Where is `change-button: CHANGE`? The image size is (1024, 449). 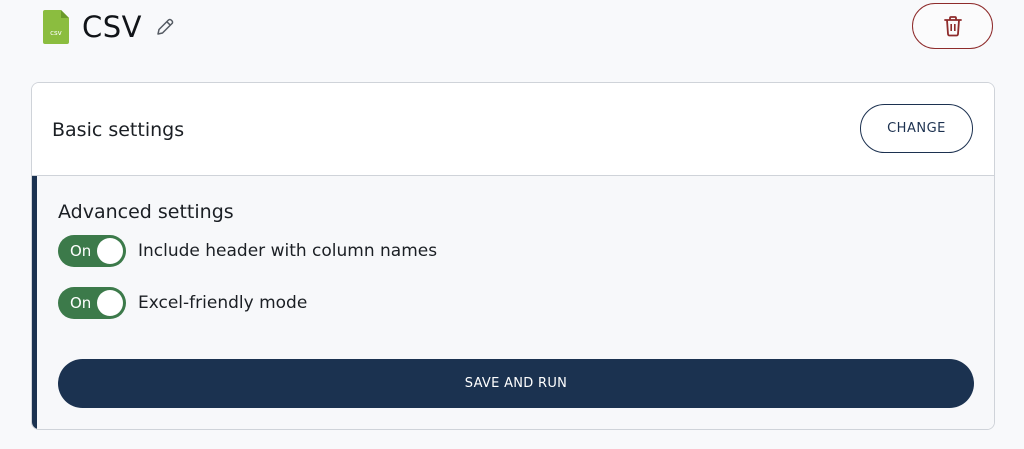
change-button: CHANGE is located at coordinates (916, 128).